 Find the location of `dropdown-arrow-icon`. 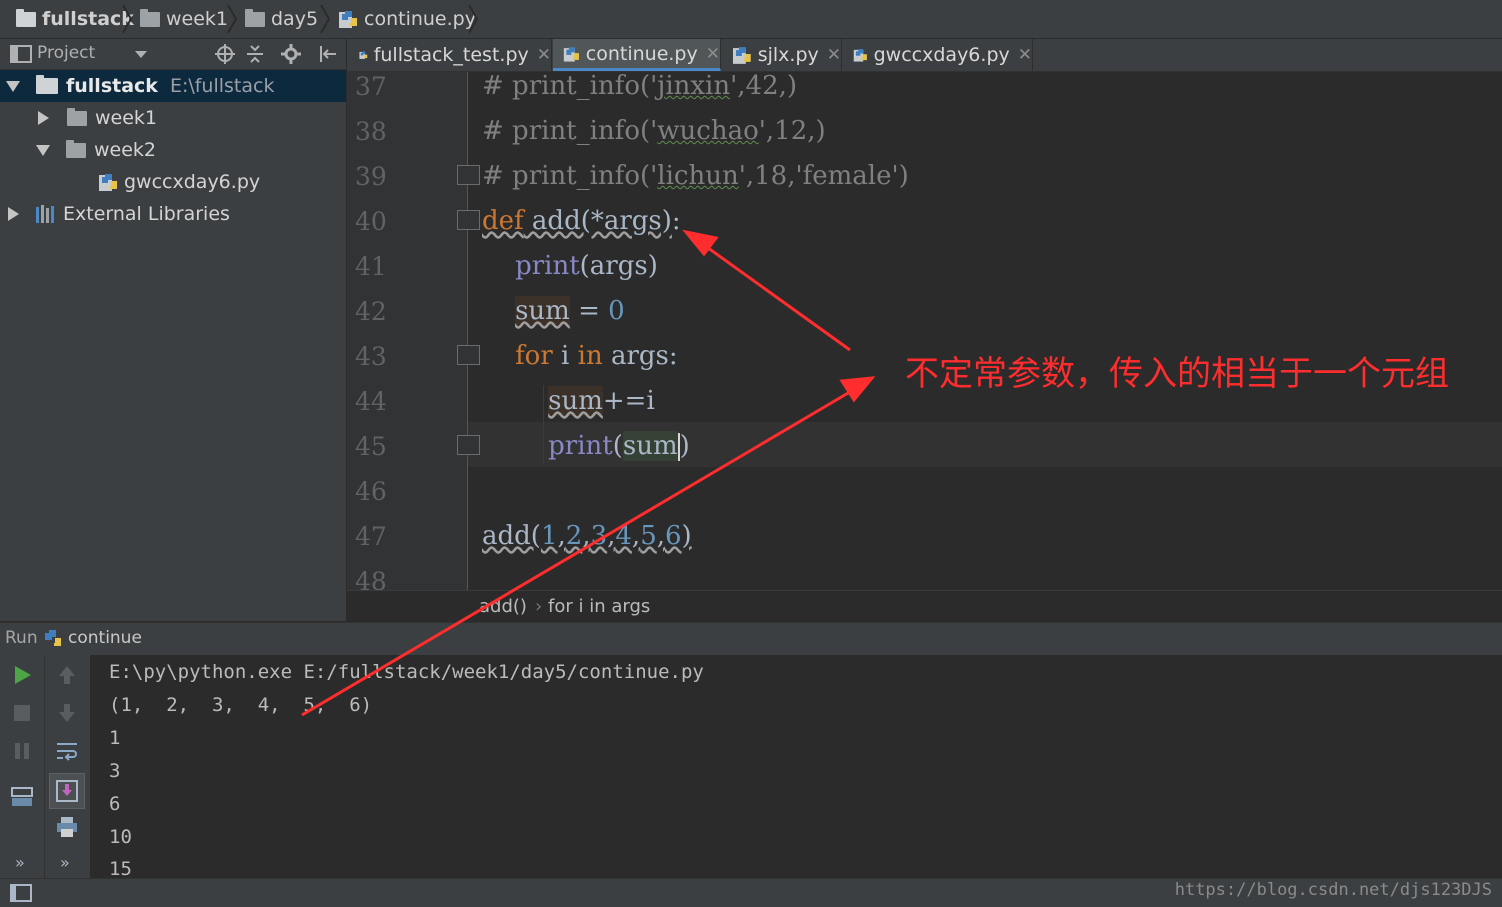

dropdown-arrow-icon is located at coordinates (141, 55).